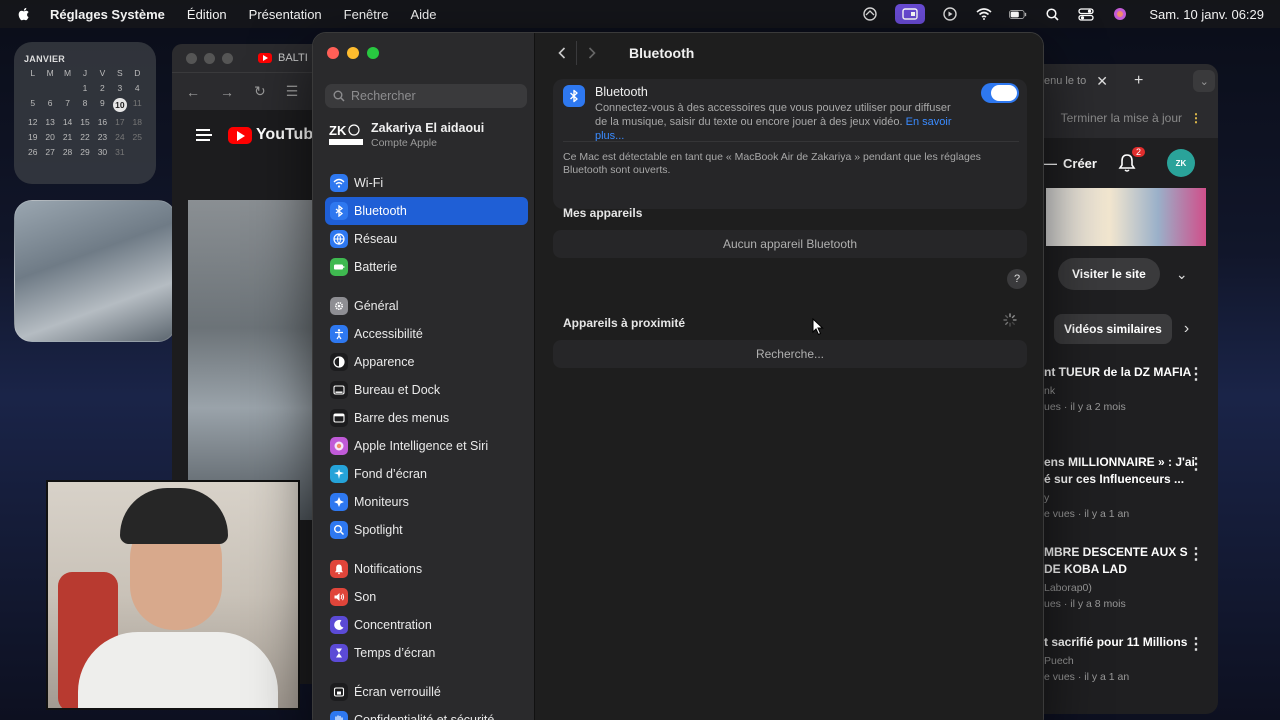 The width and height of the screenshot is (1280, 720). What do you see at coordinates (102, 122) in the screenshot?
I see `calendar-day: 16` at bounding box center [102, 122].